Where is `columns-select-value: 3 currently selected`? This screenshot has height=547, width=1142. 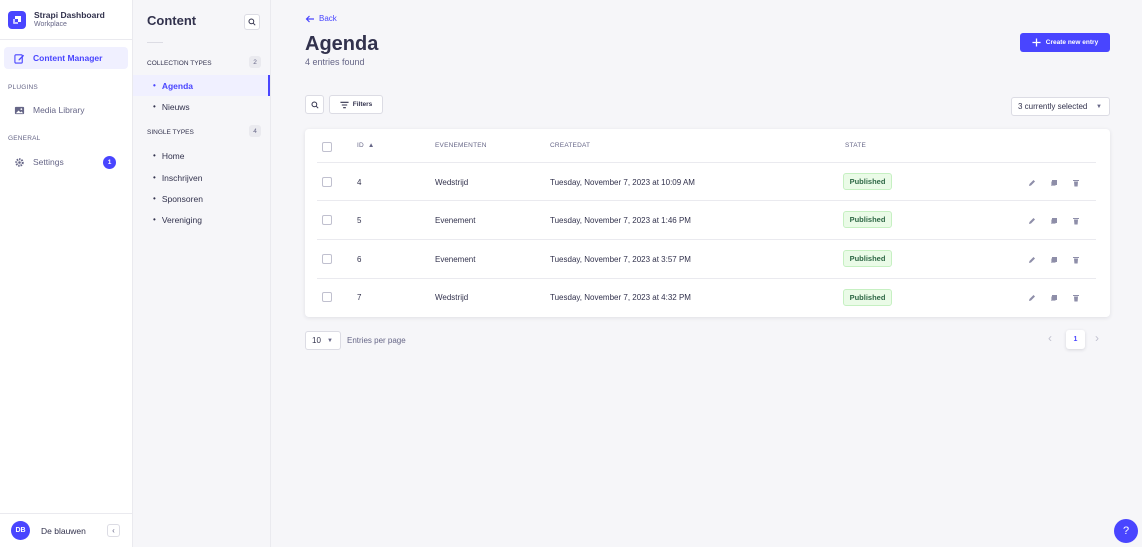
columns-select-value: 3 currently selected is located at coordinates (1053, 106).